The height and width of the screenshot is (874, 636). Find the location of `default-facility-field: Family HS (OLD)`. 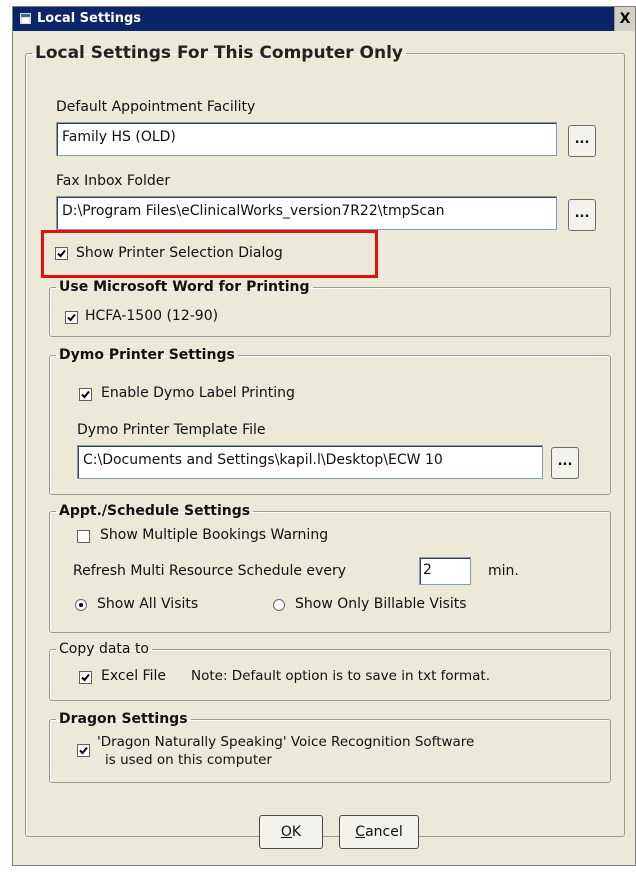

default-facility-field: Family HS (OLD) is located at coordinates (306, 139).